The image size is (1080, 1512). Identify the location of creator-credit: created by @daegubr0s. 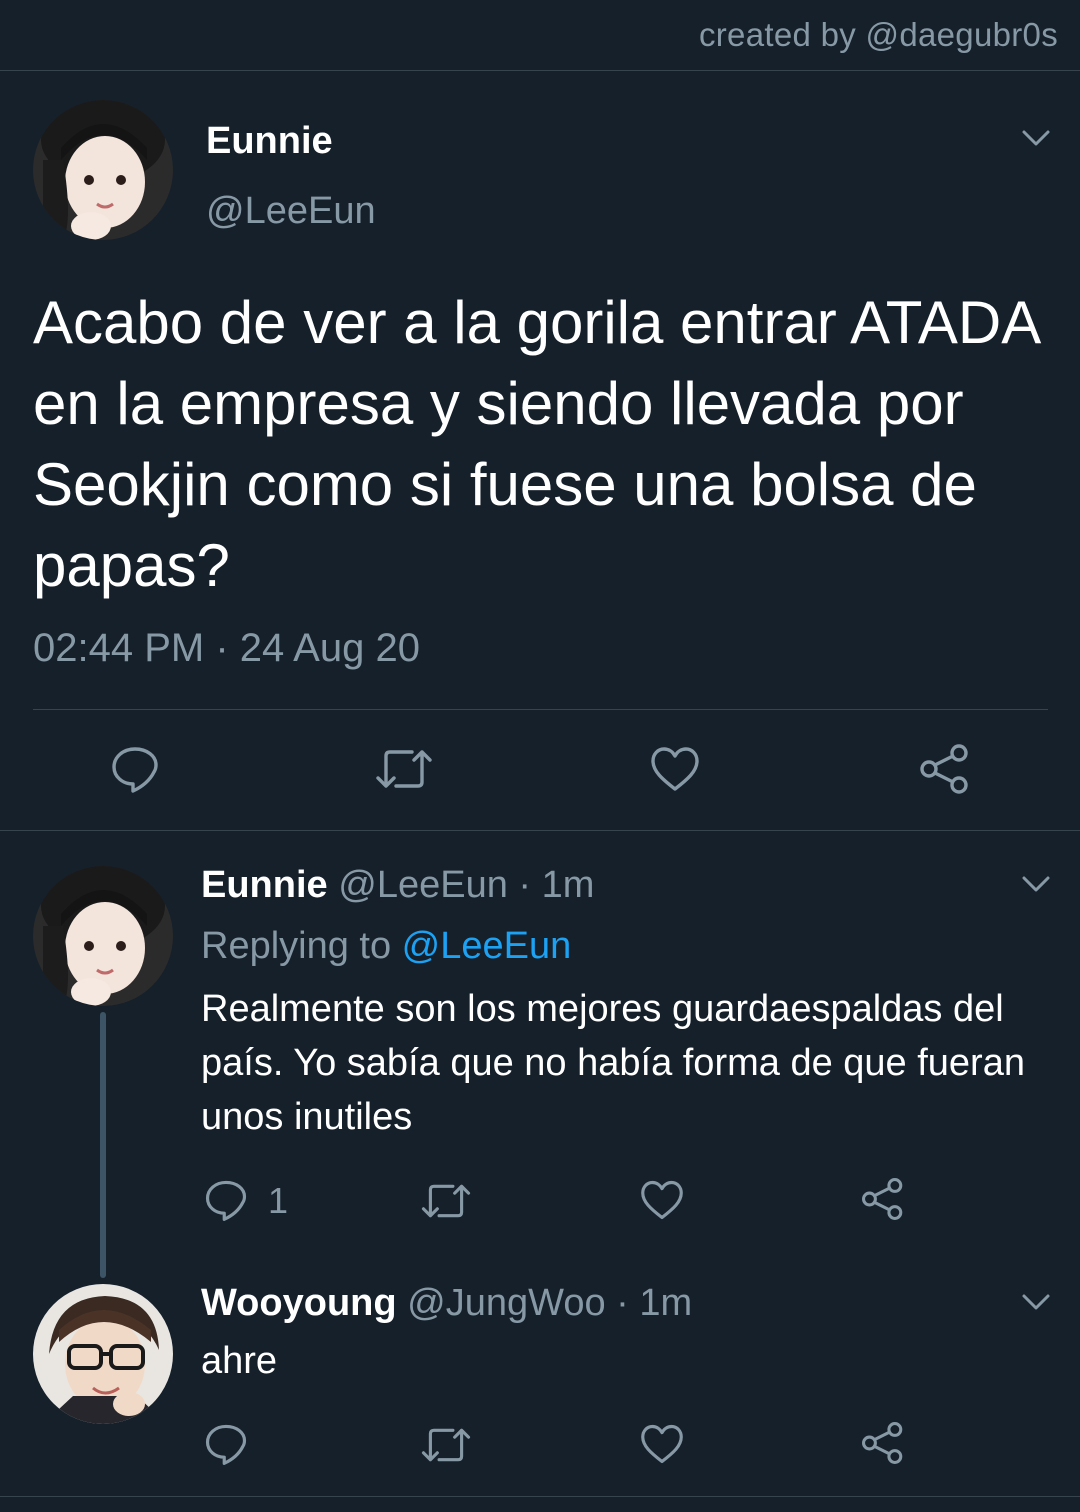
(878, 34).